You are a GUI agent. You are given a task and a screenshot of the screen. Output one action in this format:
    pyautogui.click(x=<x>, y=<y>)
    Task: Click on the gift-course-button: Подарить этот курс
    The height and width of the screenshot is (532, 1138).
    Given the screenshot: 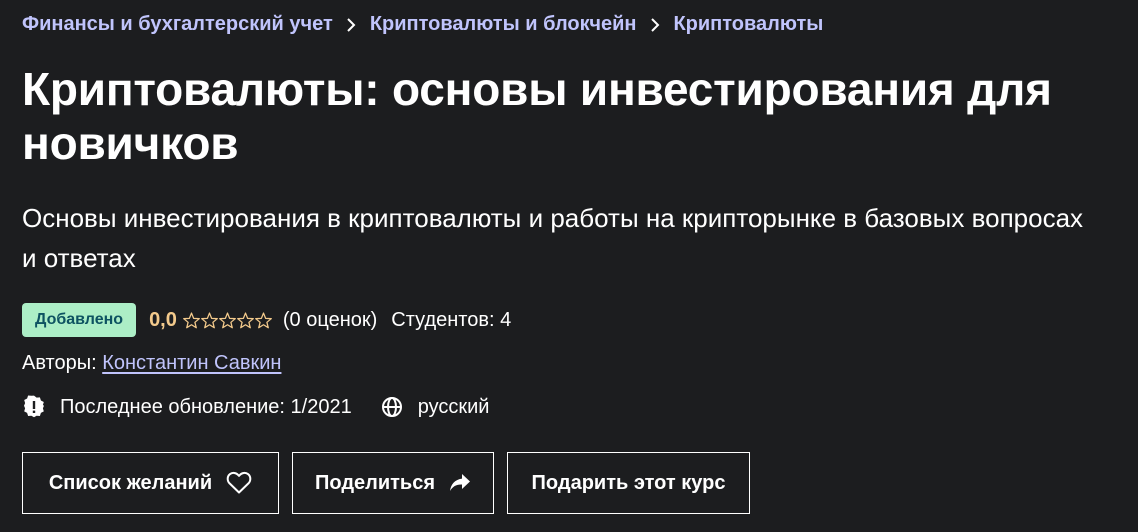 What is the action you would take?
    pyautogui.click(x=628, y=483)
    